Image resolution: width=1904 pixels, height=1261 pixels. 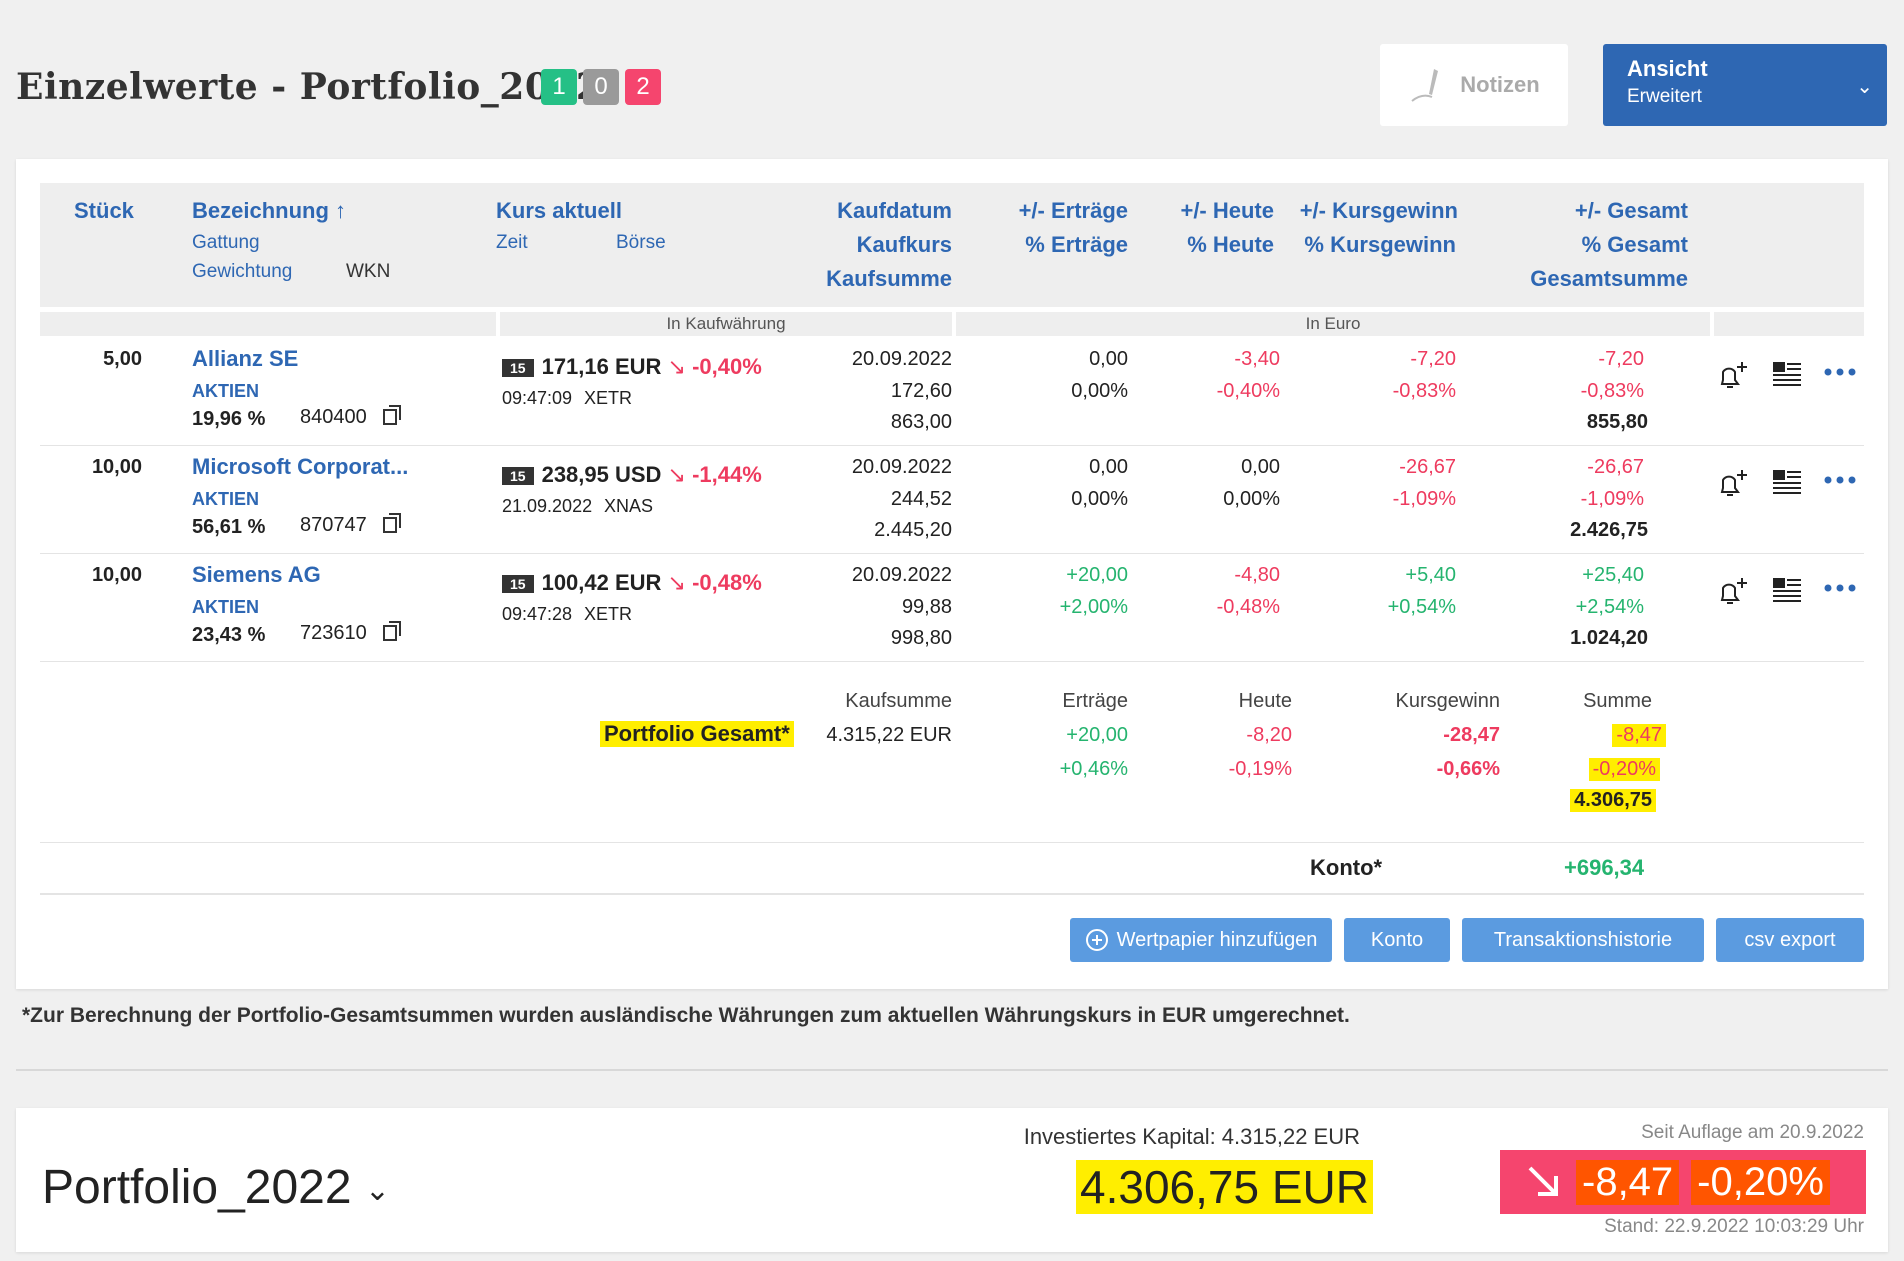 I want to click on totals-gesamt: 4.306,75, so click(x=1613, y=800).